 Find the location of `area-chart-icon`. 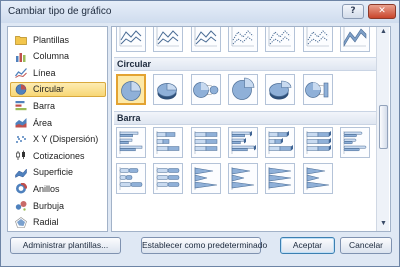

area-chart-icon is located at coordinates (21, 122).